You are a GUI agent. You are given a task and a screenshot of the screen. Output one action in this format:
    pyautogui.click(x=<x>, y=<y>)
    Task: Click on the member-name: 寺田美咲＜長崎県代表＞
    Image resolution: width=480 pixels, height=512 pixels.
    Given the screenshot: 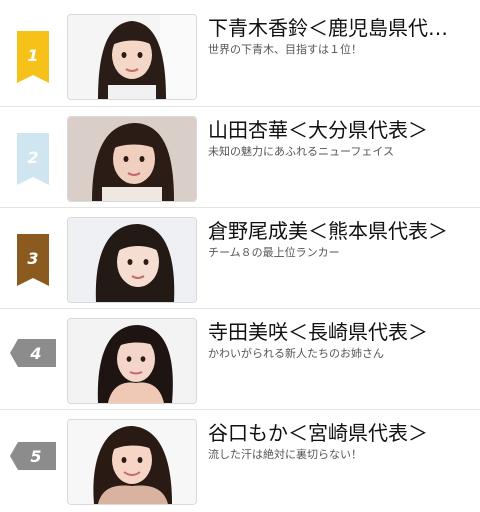 What is the action you would take?
    pyautogui.click(x=318, y=332)
    